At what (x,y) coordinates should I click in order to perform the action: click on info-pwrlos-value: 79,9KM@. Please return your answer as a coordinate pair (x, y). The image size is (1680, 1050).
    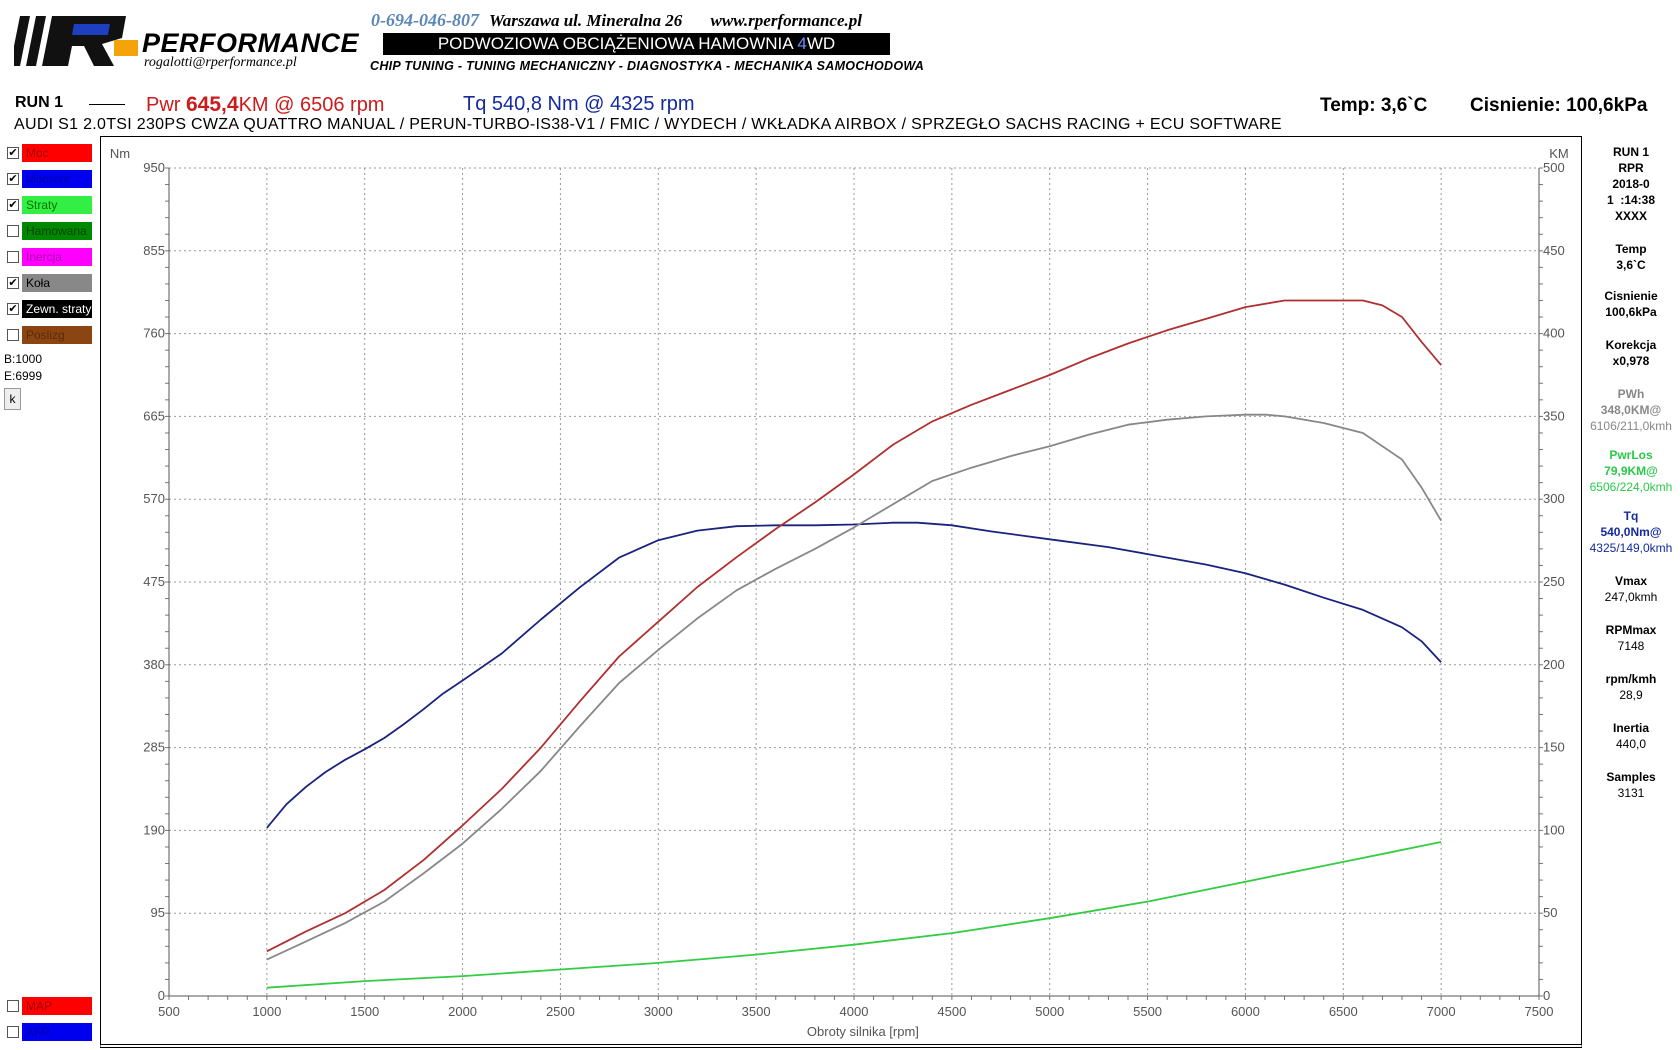
    Looking at the image, I should click on (1631, 471).